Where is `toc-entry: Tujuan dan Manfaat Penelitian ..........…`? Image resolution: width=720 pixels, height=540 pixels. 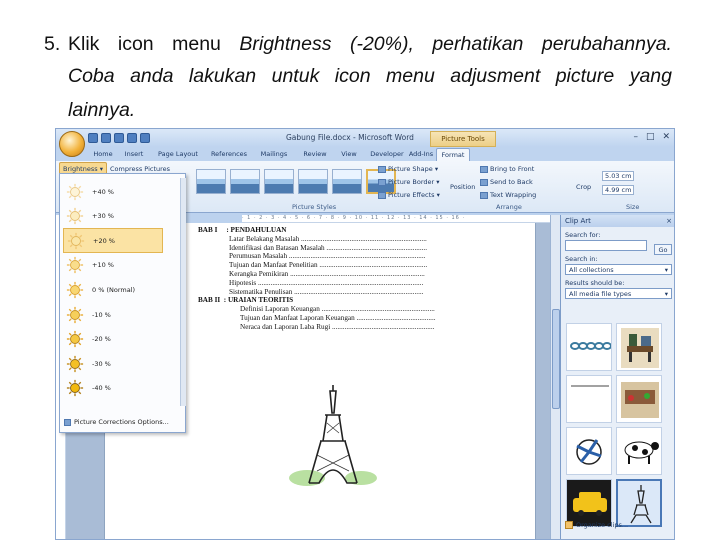
toc-entry: Tujuan dan Manfaat Penelitian ..........… is located at coordinates (328, 265).